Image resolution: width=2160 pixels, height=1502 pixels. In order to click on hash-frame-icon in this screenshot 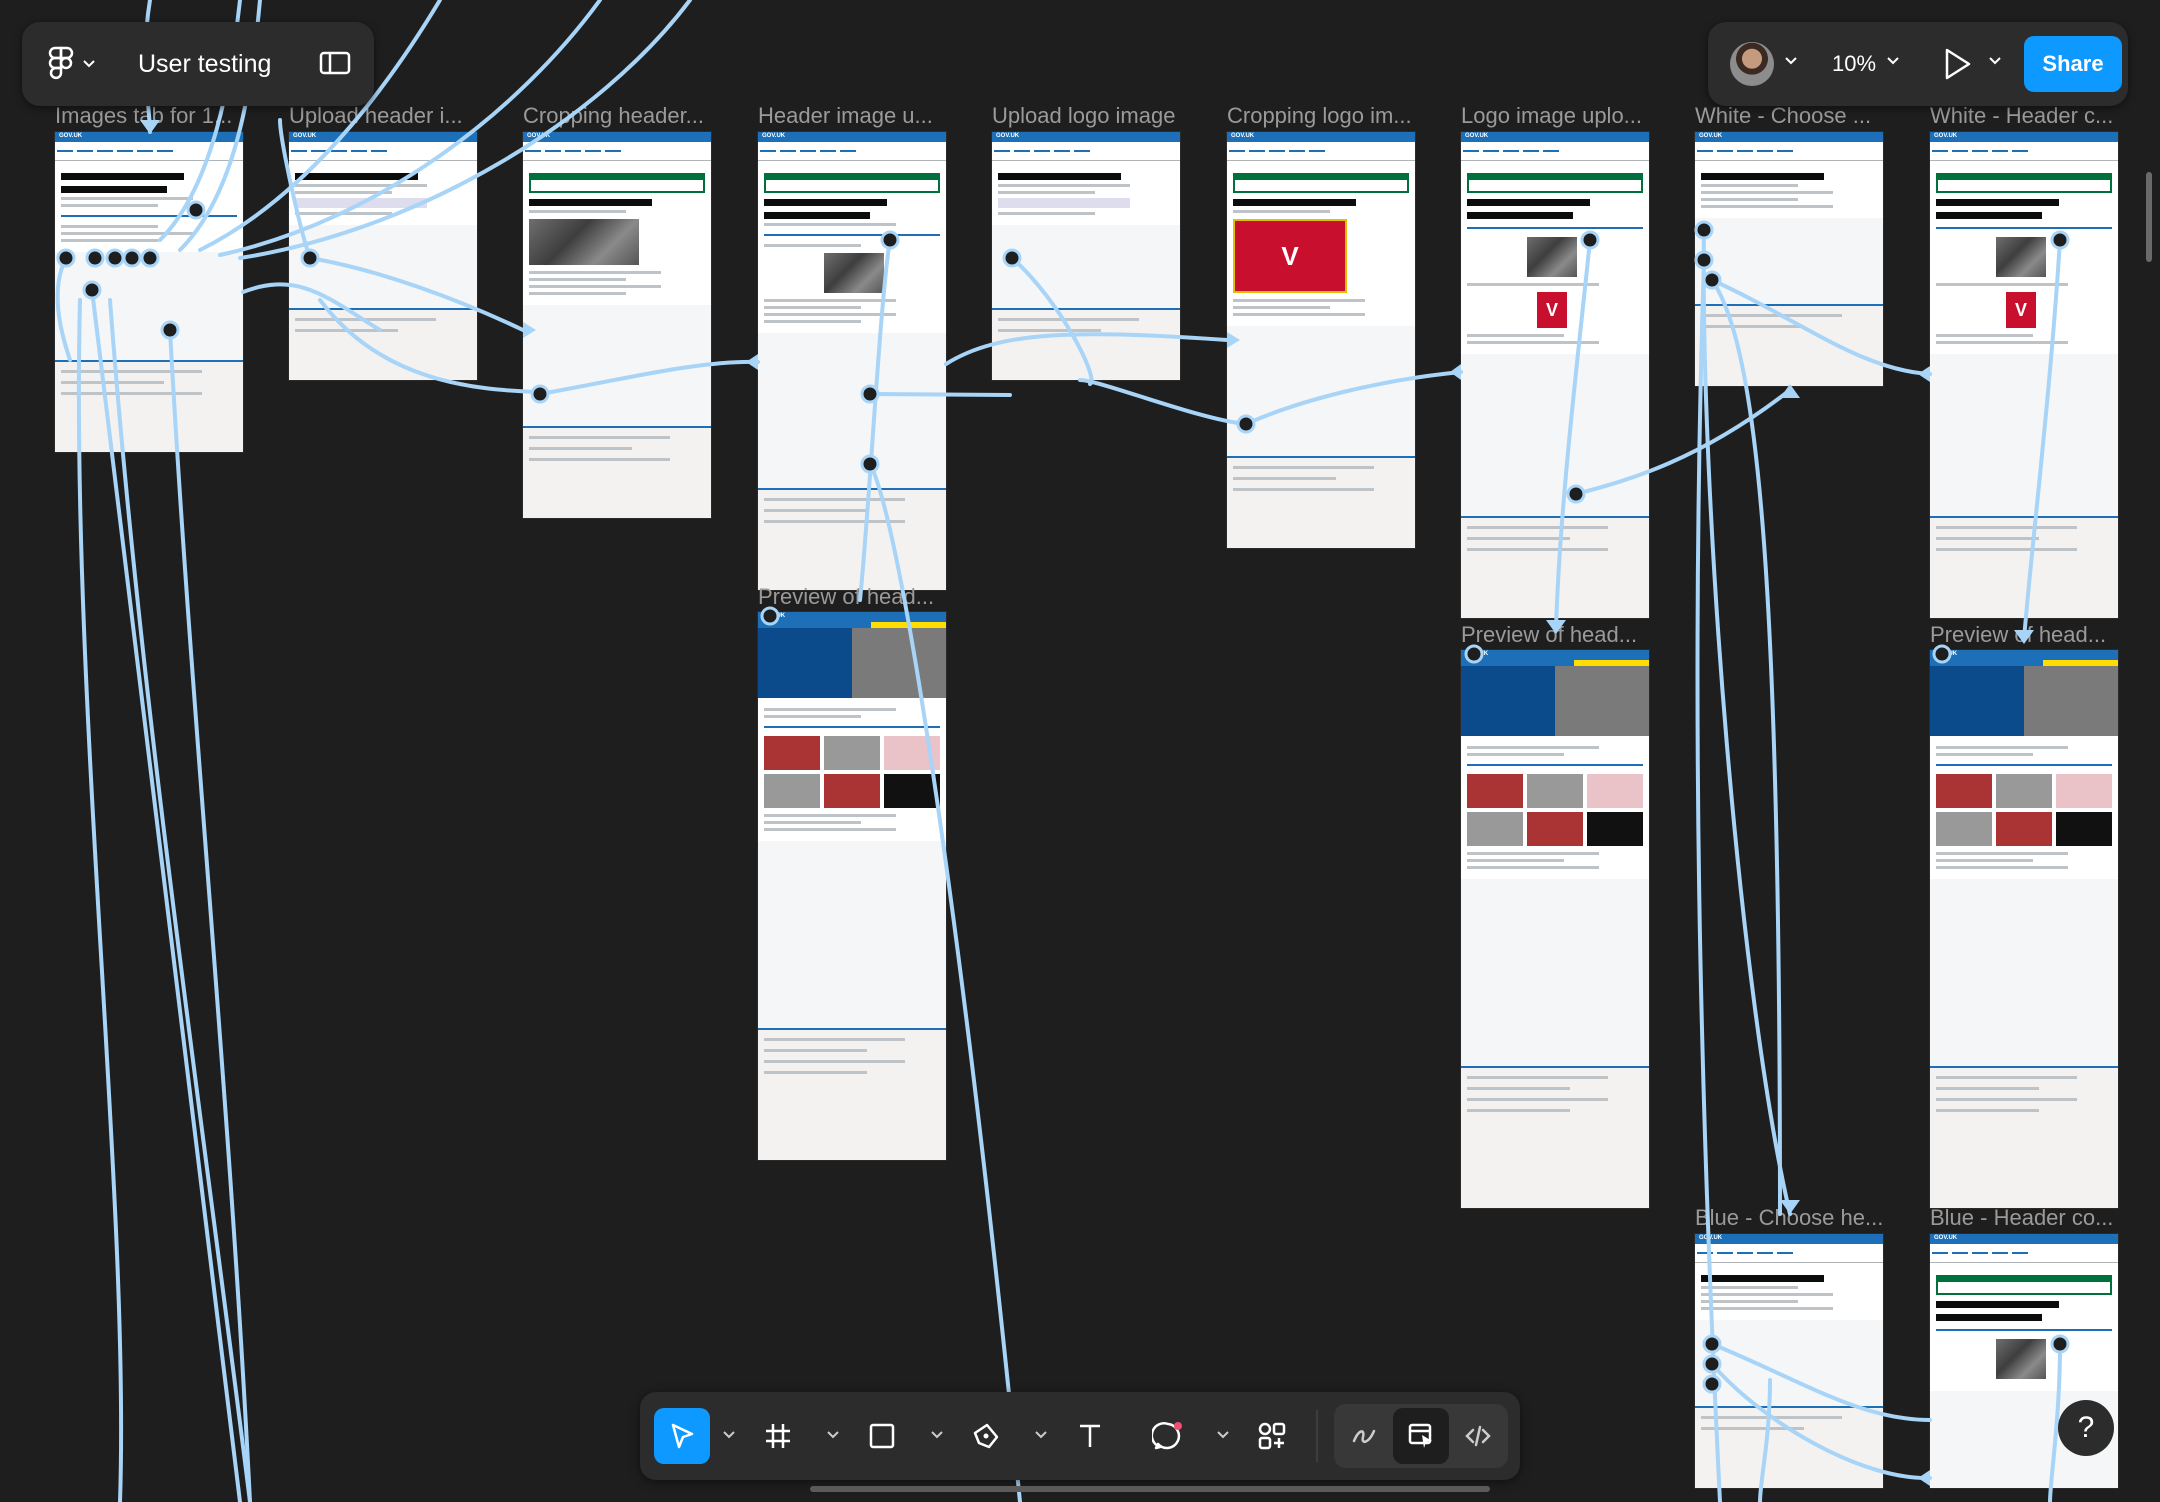, I will do `click(778, 1436)`.